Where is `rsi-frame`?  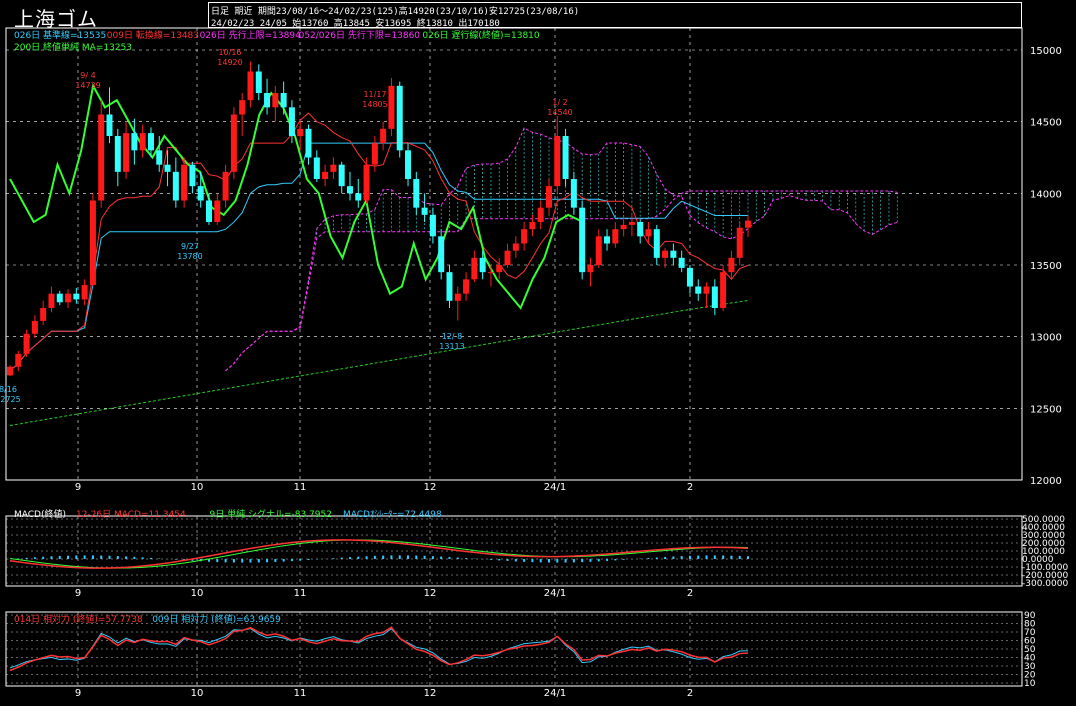
rsi-frame is located at coordinates (514, 649).